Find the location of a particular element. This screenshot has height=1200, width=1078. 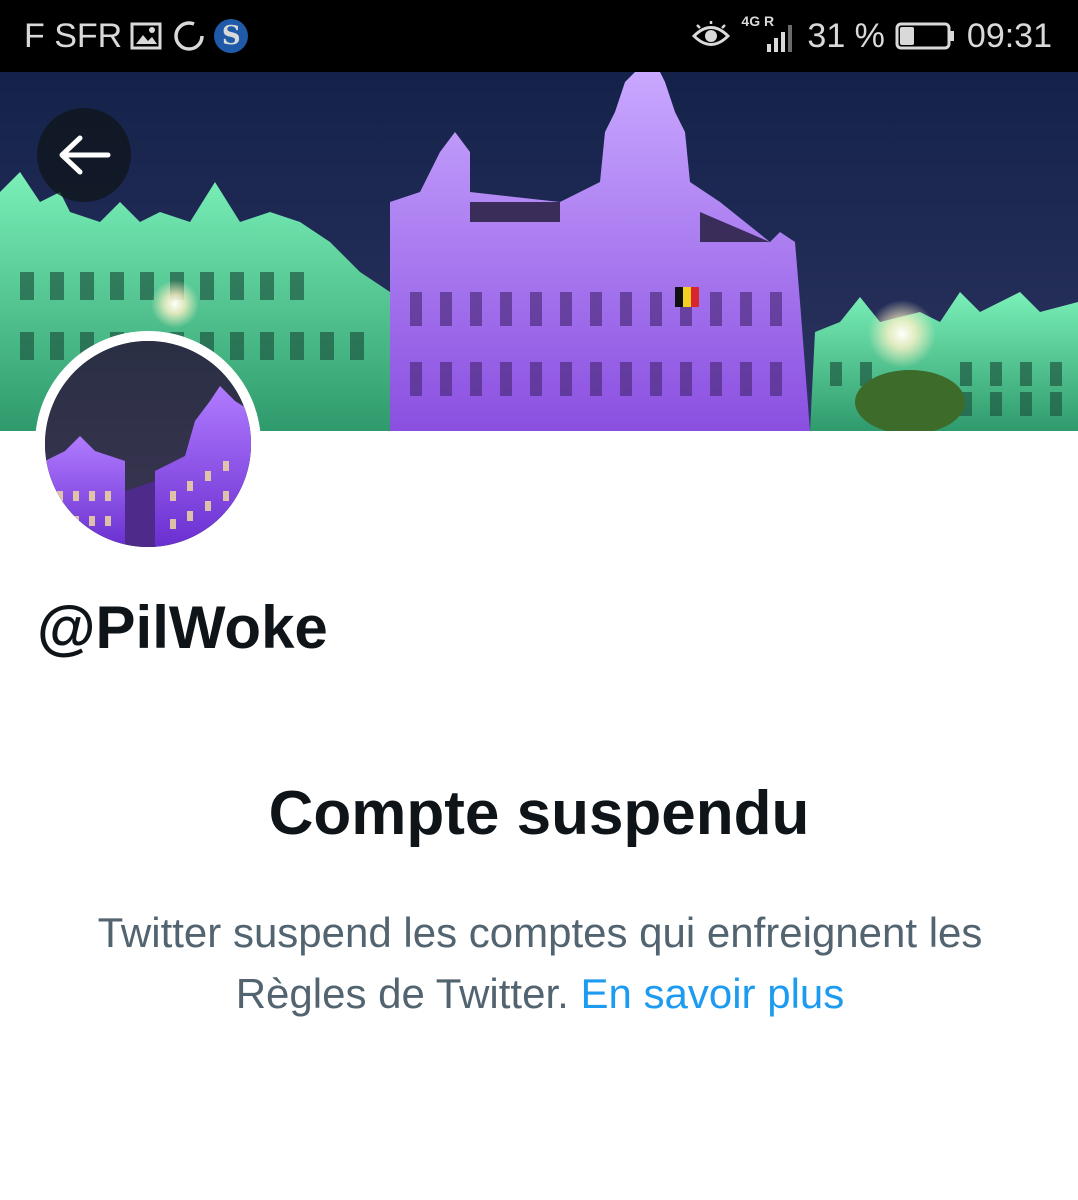

arrow-left-icon is located at coordinates (85, 155).